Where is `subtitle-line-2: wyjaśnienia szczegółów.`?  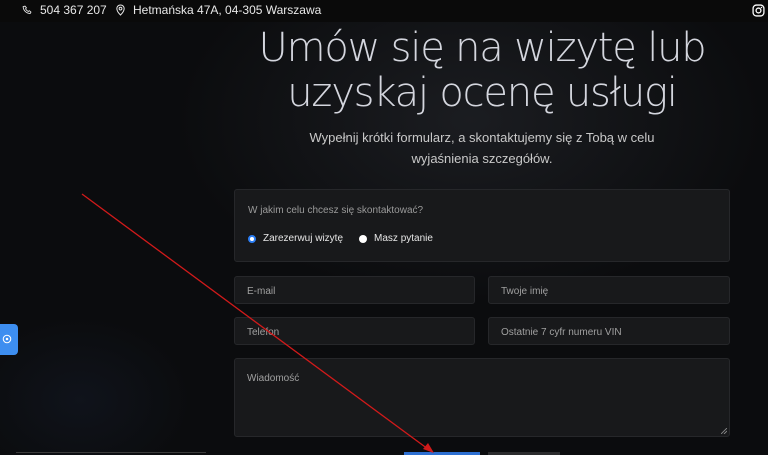 subtitle-line-2: wyjaśnienia szczegółów. is located at coordinates (482, 158).